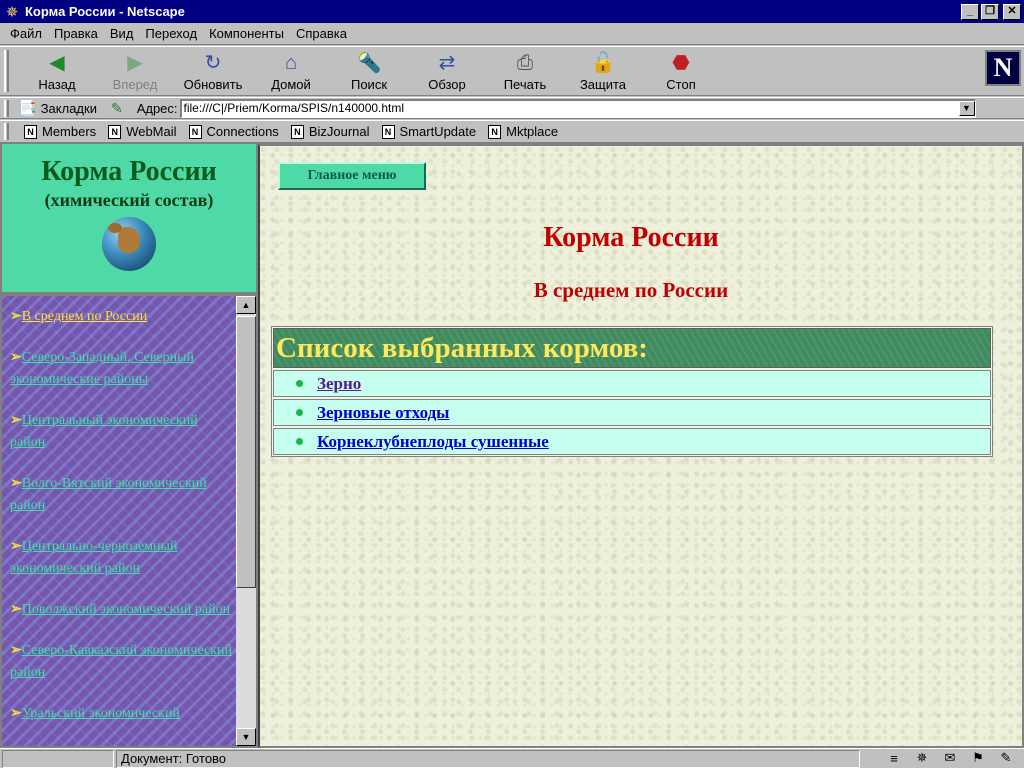 This screenshot has height=768, width=1024. Describe the element at coordinates (512, 11) in the screenshot. I see `title-bar: ✵ Корма России - Netscape _ ❐ ✕` at that location.